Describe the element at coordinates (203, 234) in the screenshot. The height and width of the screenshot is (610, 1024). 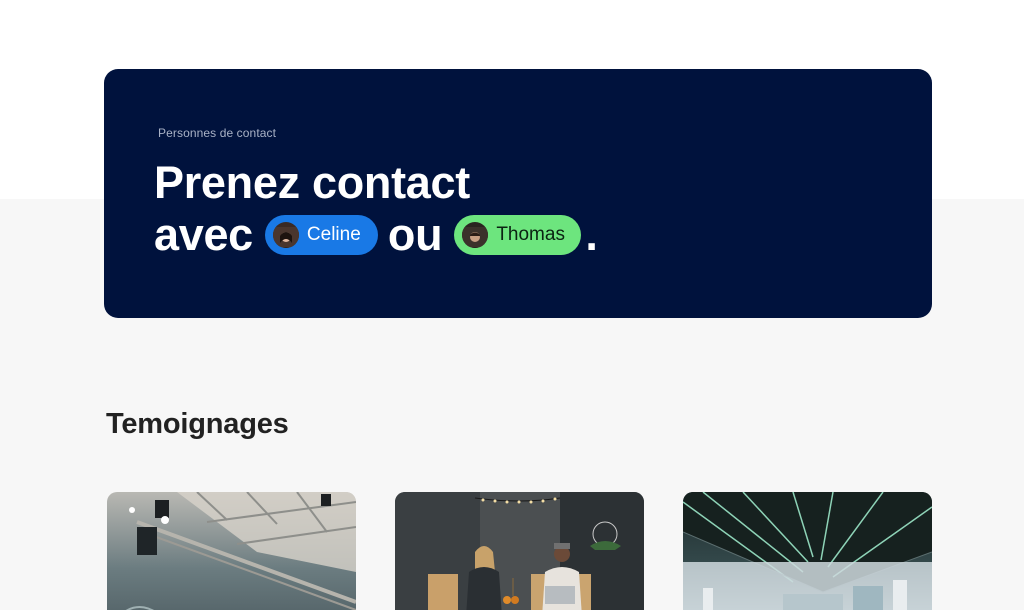
I see `headline-word-avec: avec` at that location.